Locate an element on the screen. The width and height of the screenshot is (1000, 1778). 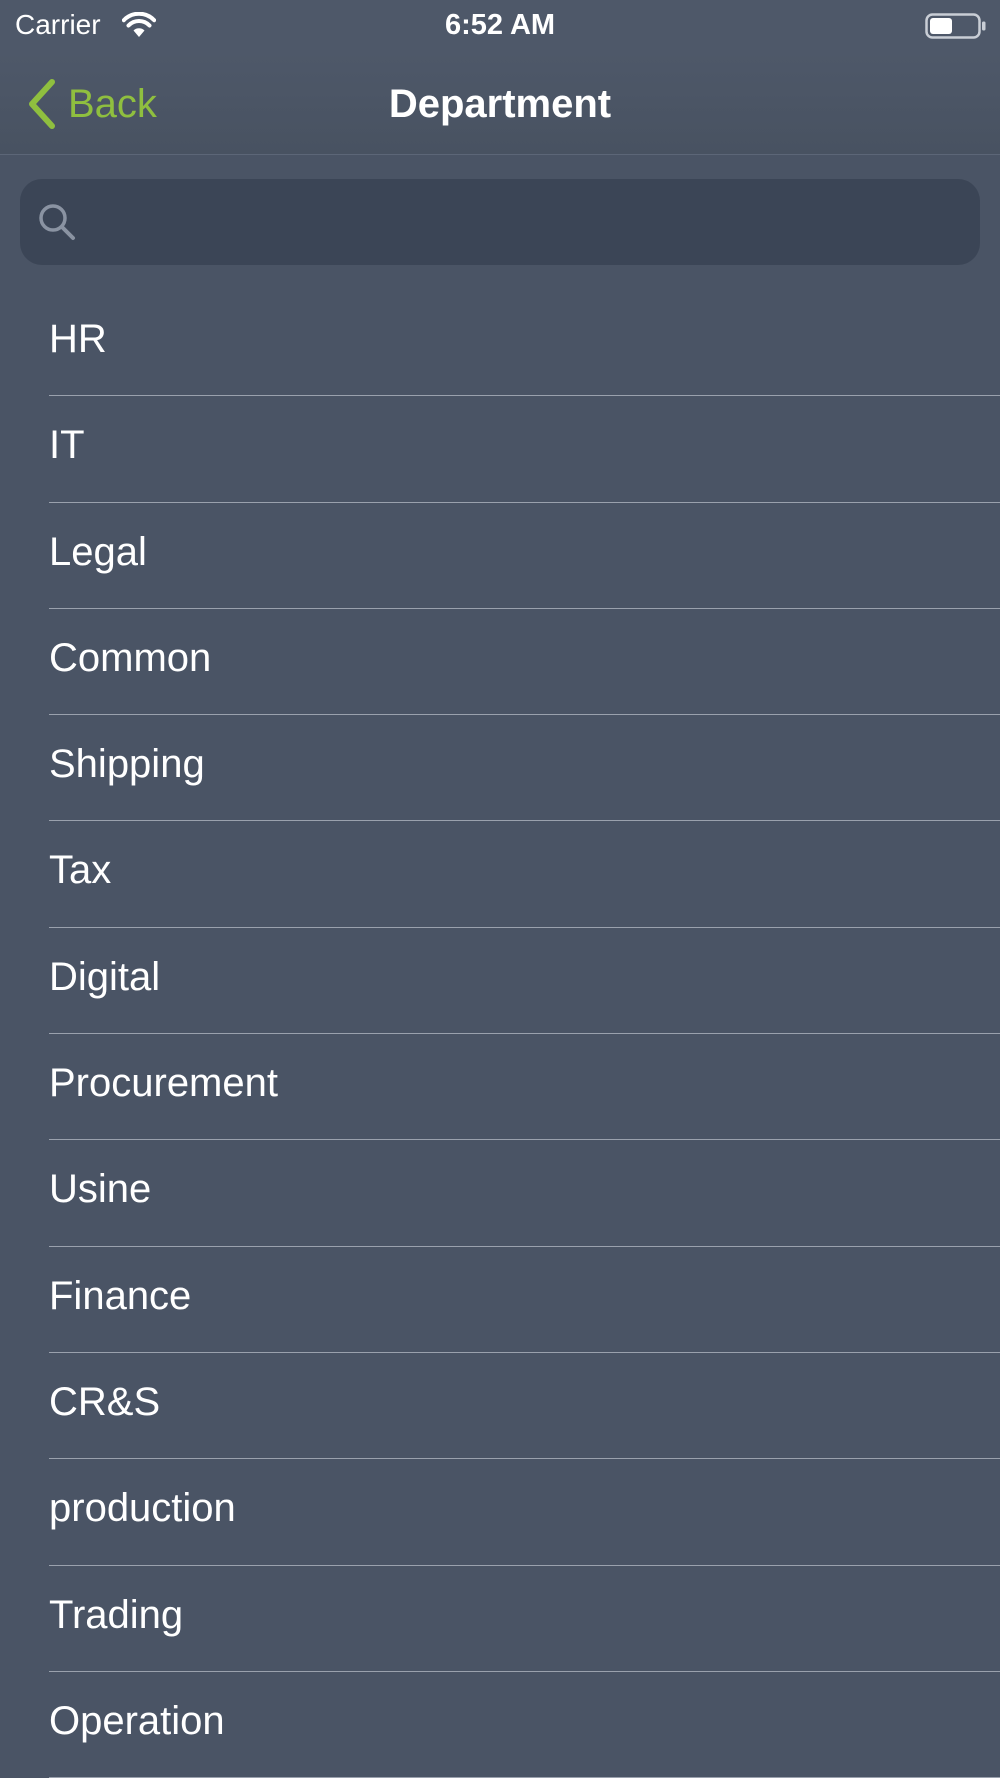
list-item-label: CR&S is located at coordinates (105, 1401).